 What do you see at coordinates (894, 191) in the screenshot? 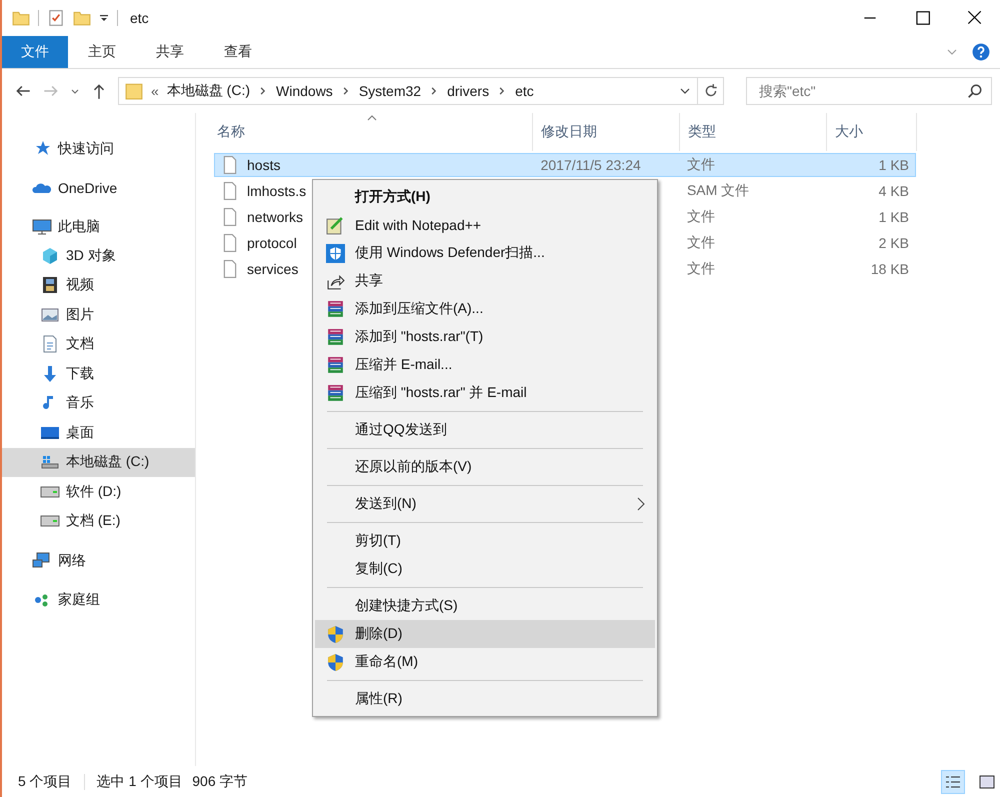
I see `size-cell-text: 4 KB` at bounding box center [894, 191].